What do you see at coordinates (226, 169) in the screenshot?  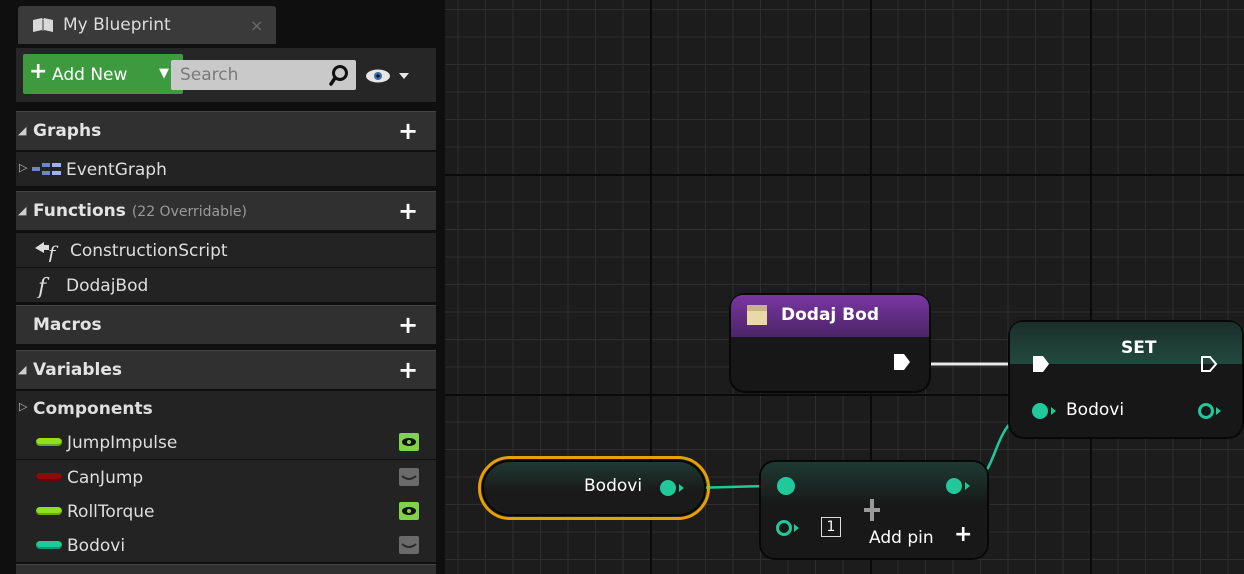 I see `list-item-eventgraph: ▷ EventGraph` at bounding box center [226, 169].